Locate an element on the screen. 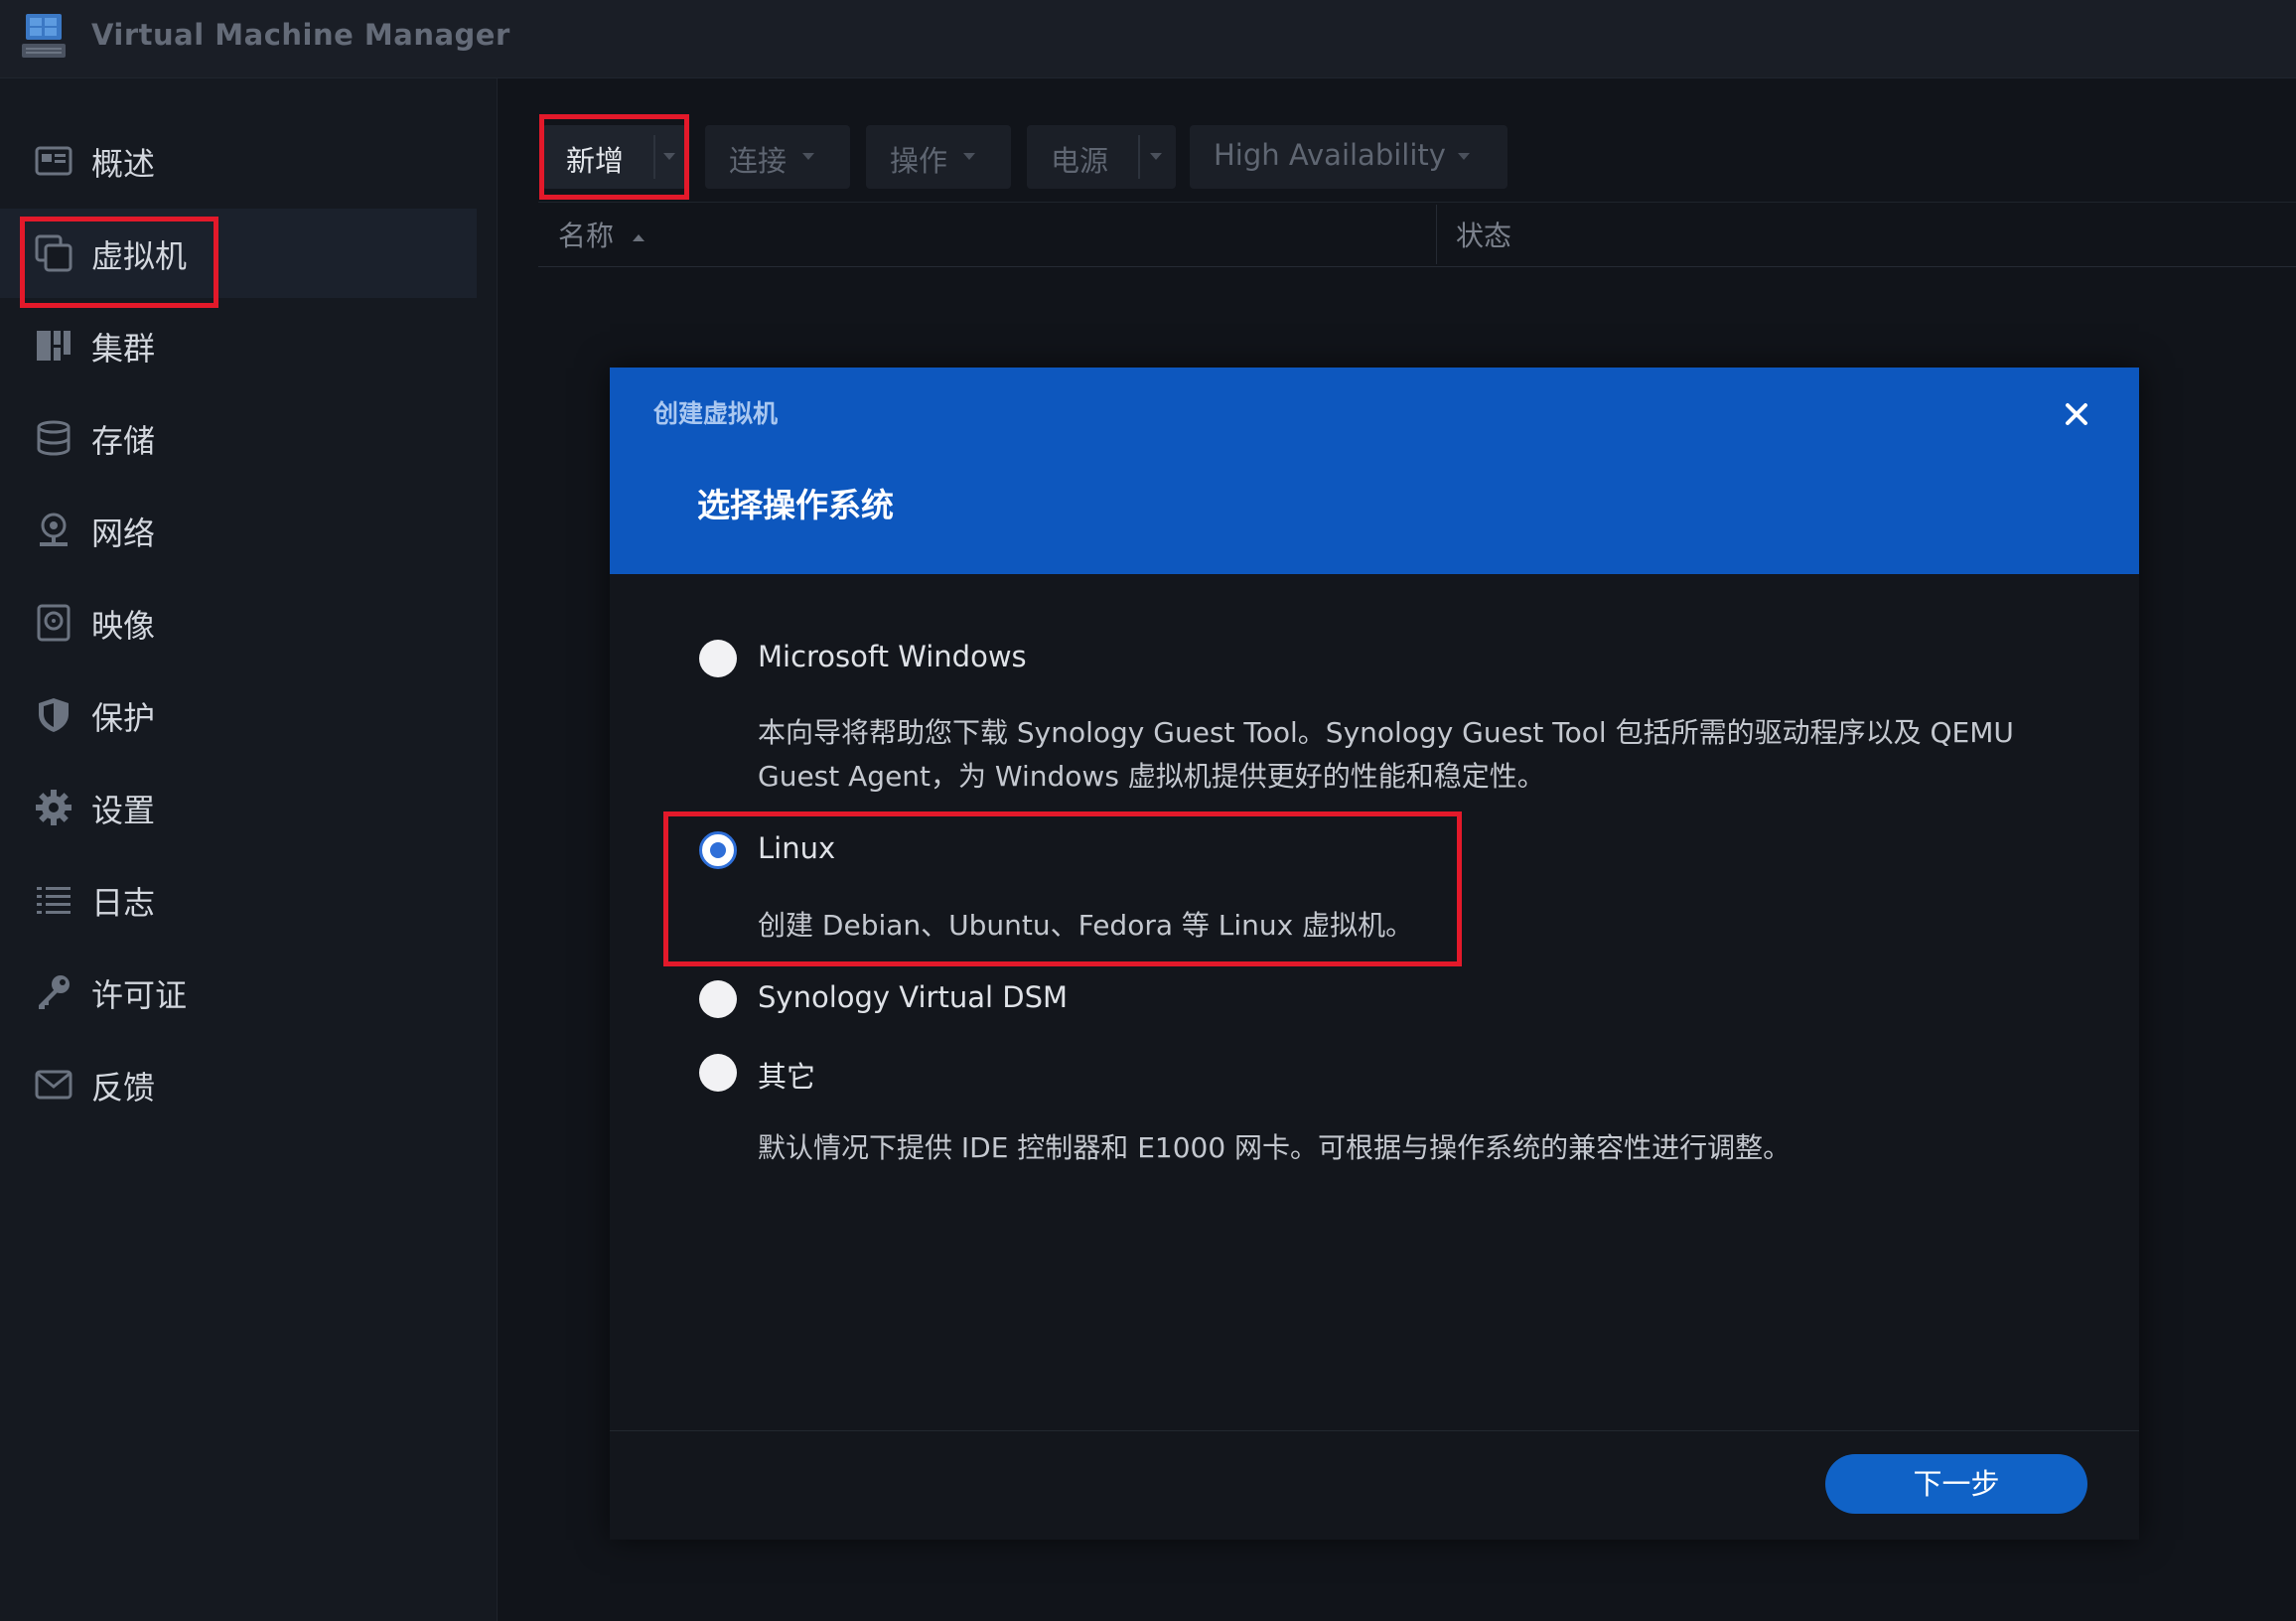 Image resolution: width=2296 pixels, height=1621 pixels. action-button: 操作 is located at coordinates (938, 157).